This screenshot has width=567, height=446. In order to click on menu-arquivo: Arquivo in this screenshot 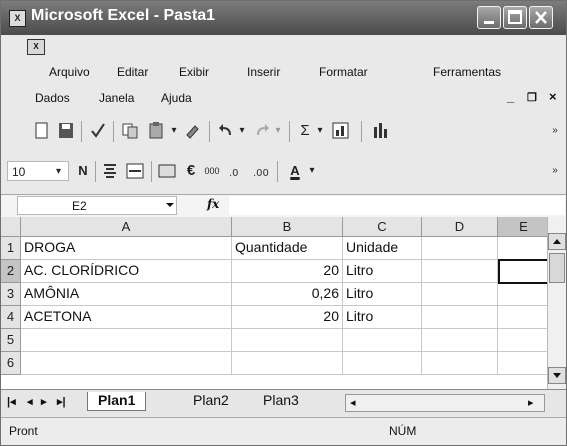, I will do `click(69, 72)`.